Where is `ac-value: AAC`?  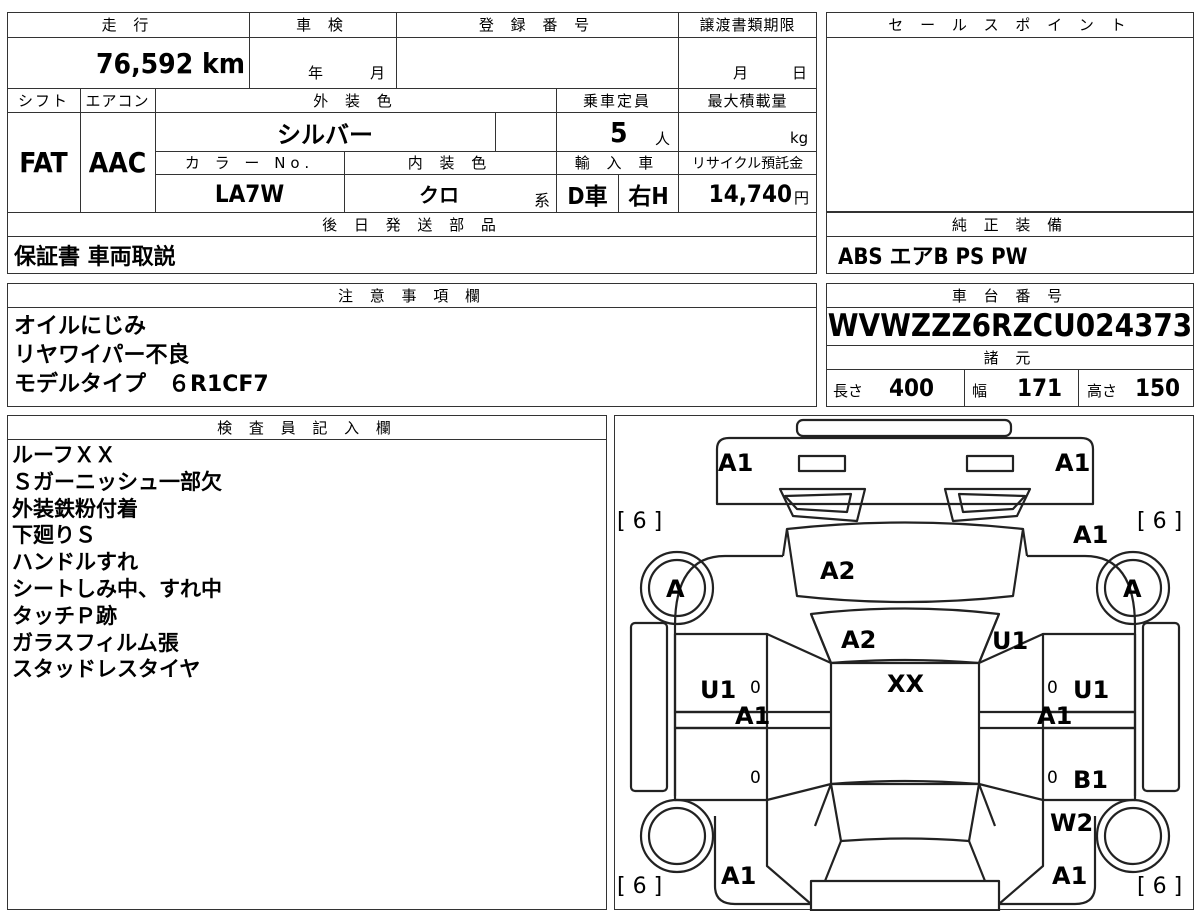 ac-value: AAC is located at coordinates (117, 162).